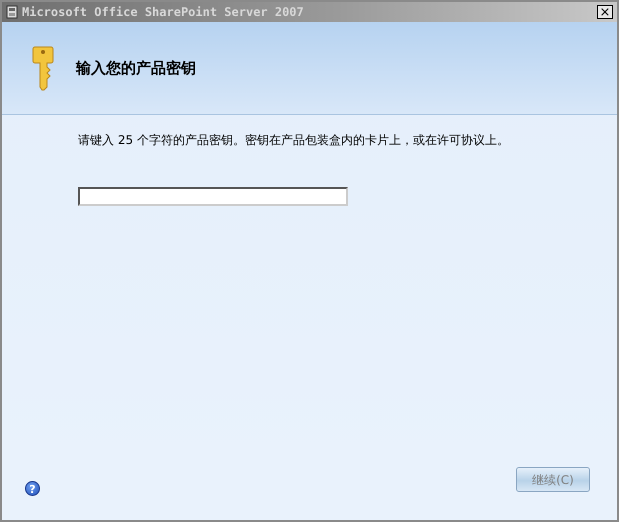  I want to click on window-title: Microsoft Office SharePoint Server 2007, so click(163, 12).